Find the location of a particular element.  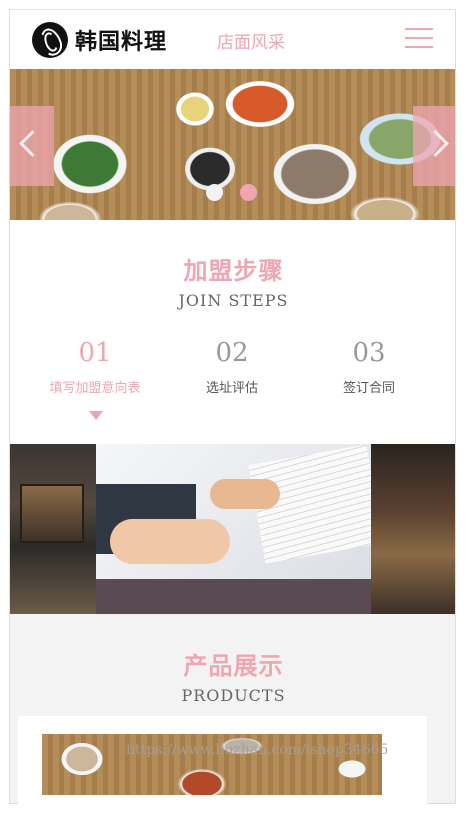

chevron-right-icon is located at coordinates (434, 146).